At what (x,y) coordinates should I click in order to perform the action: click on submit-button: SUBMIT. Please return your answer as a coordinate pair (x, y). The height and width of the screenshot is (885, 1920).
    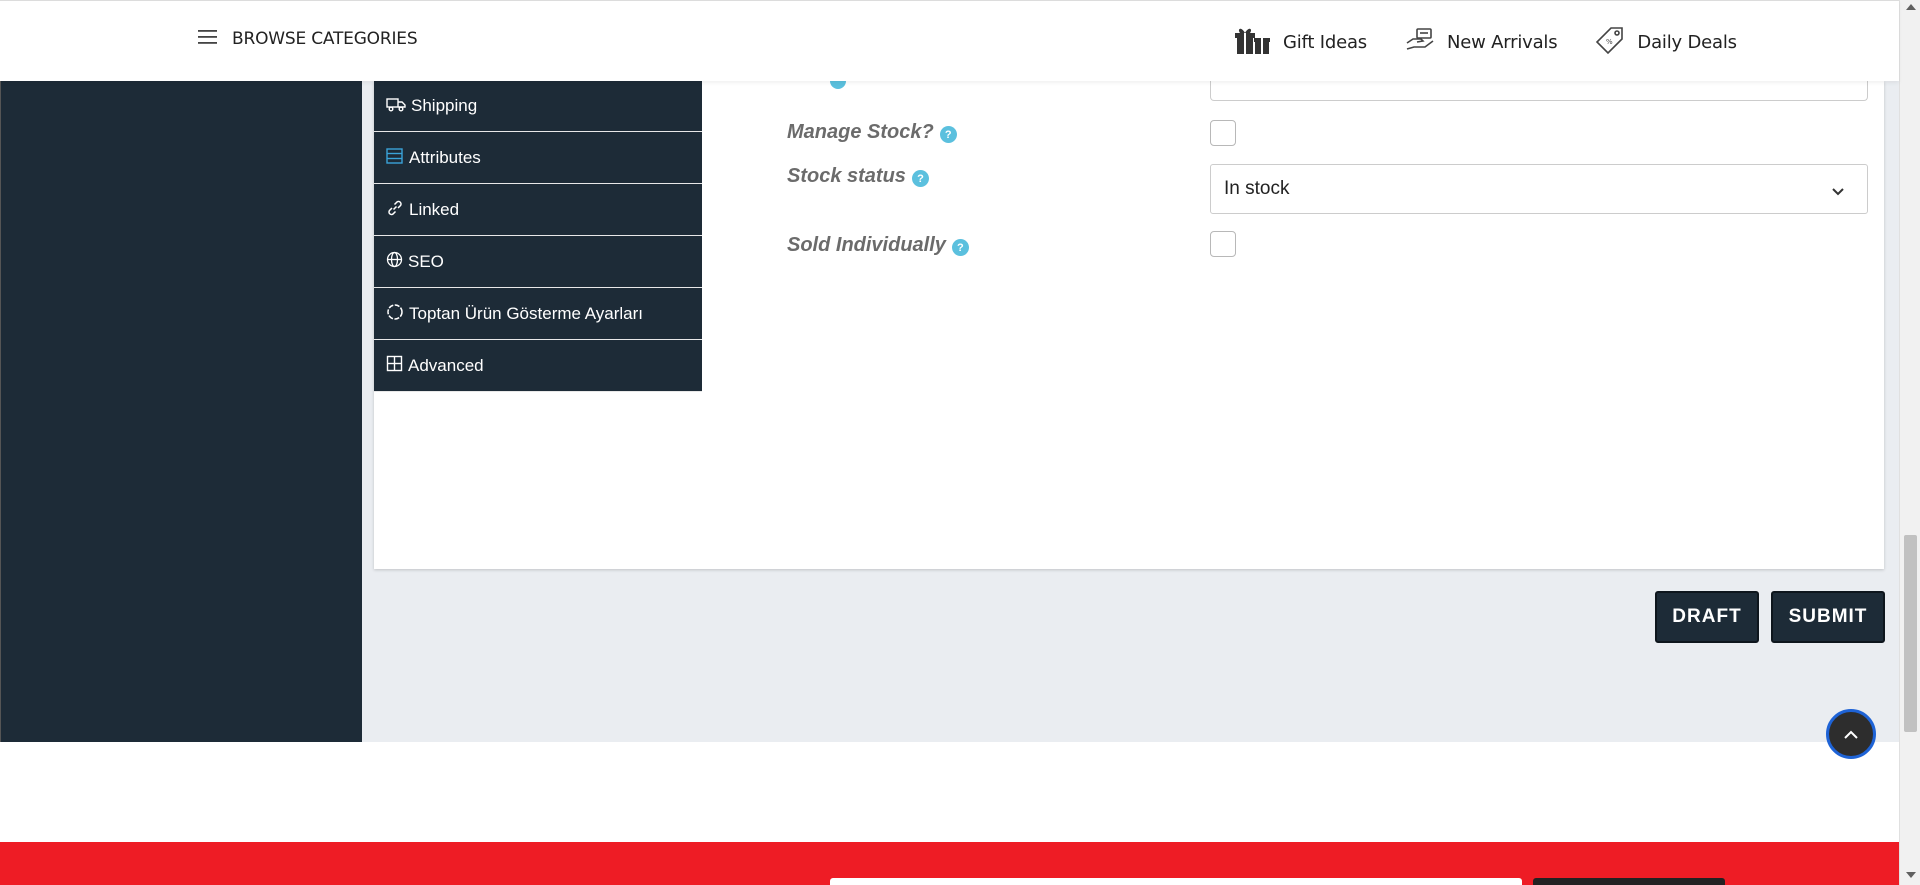
    Looking at the image, I should click on (1828, 617).